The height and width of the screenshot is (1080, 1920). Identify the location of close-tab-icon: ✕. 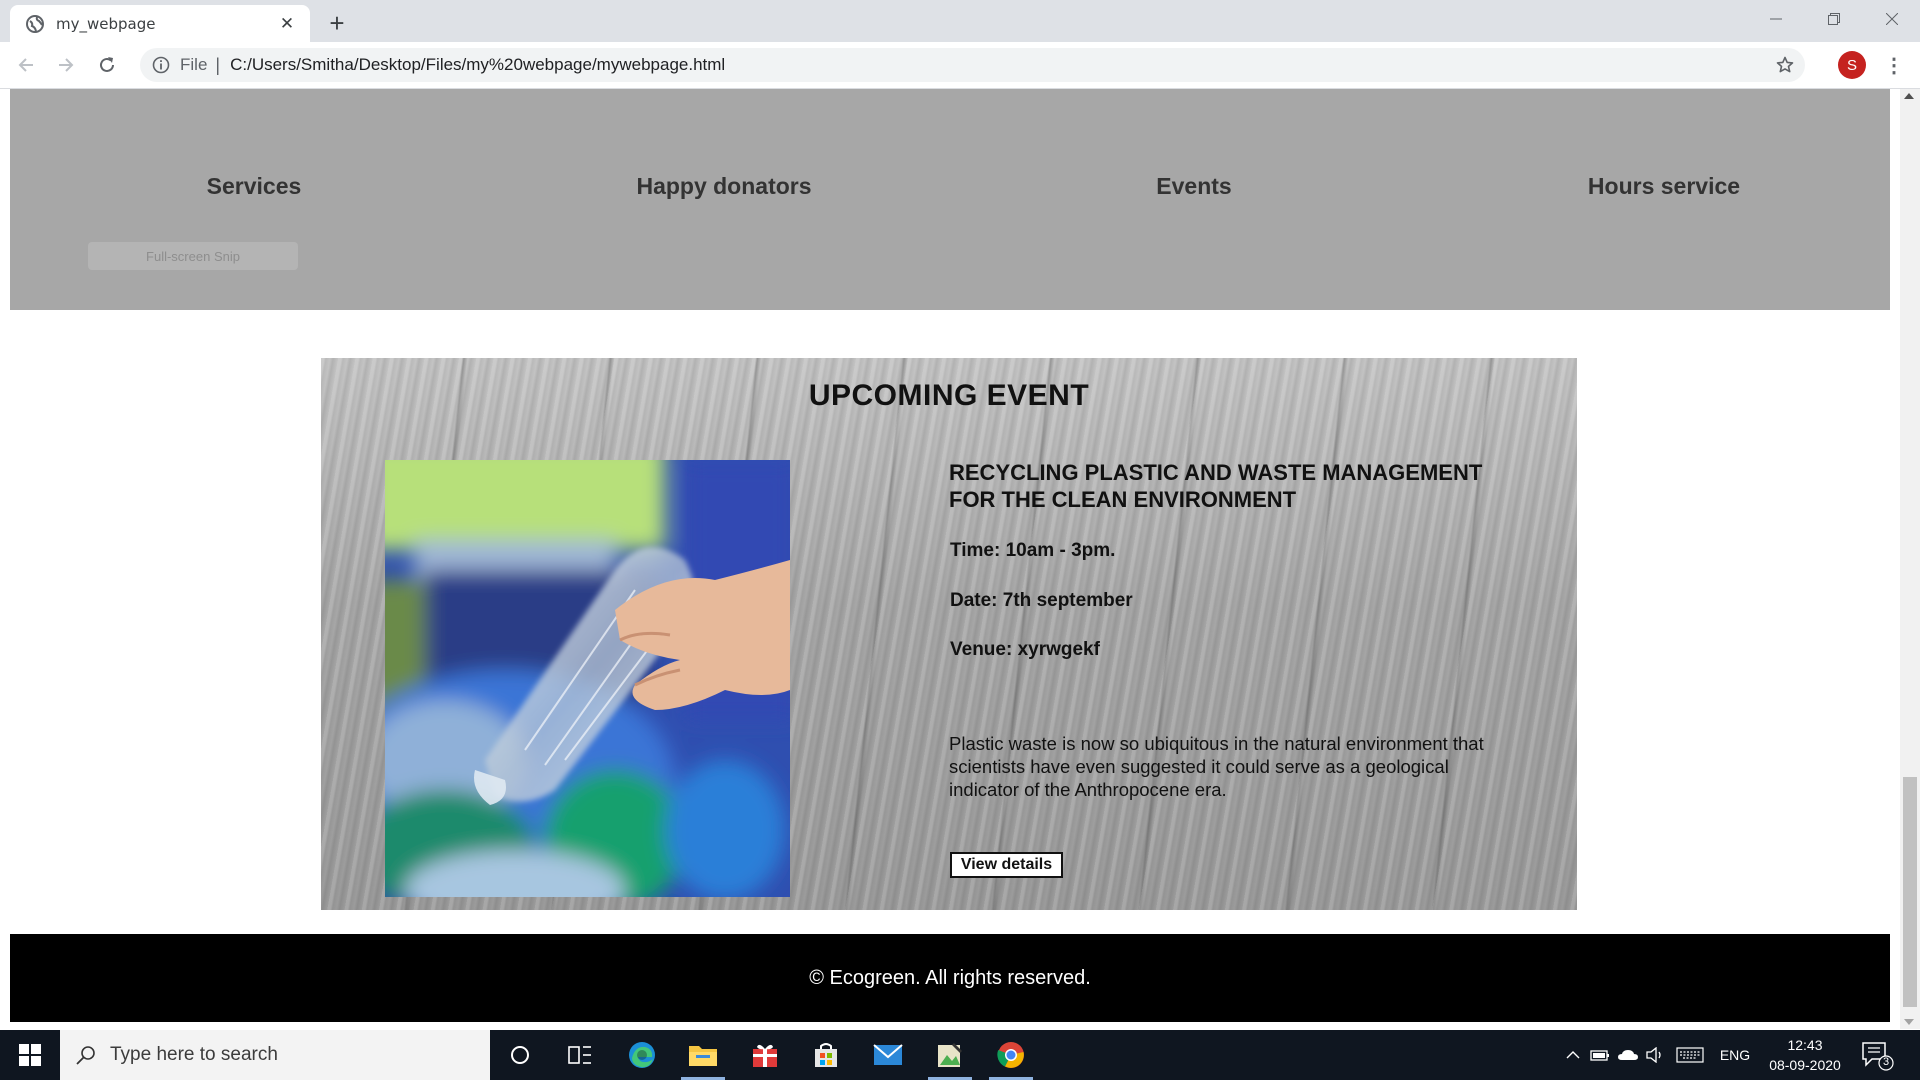
(287, 23).